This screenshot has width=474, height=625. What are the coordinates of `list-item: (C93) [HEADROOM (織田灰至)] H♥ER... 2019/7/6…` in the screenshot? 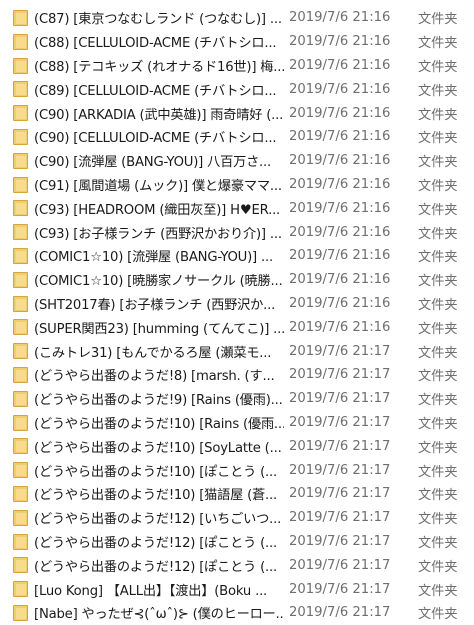 It's located at (237, 208).